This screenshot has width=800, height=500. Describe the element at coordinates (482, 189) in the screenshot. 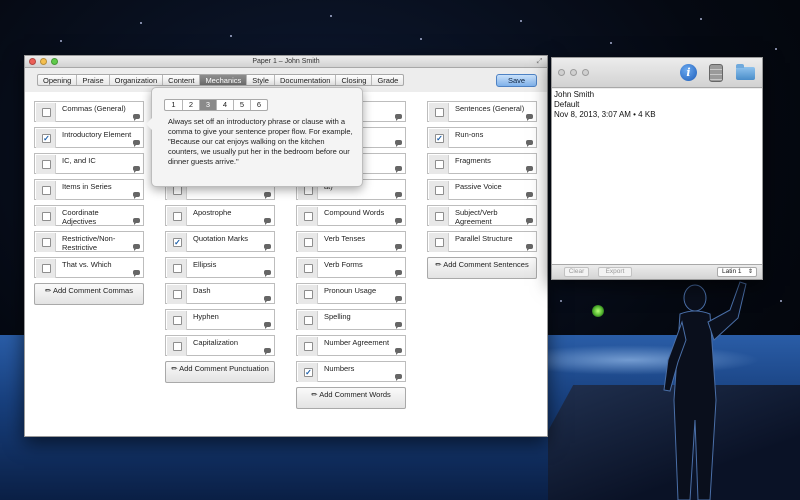

I see `comment-item-passive-voice: Passive Voice` at that location.